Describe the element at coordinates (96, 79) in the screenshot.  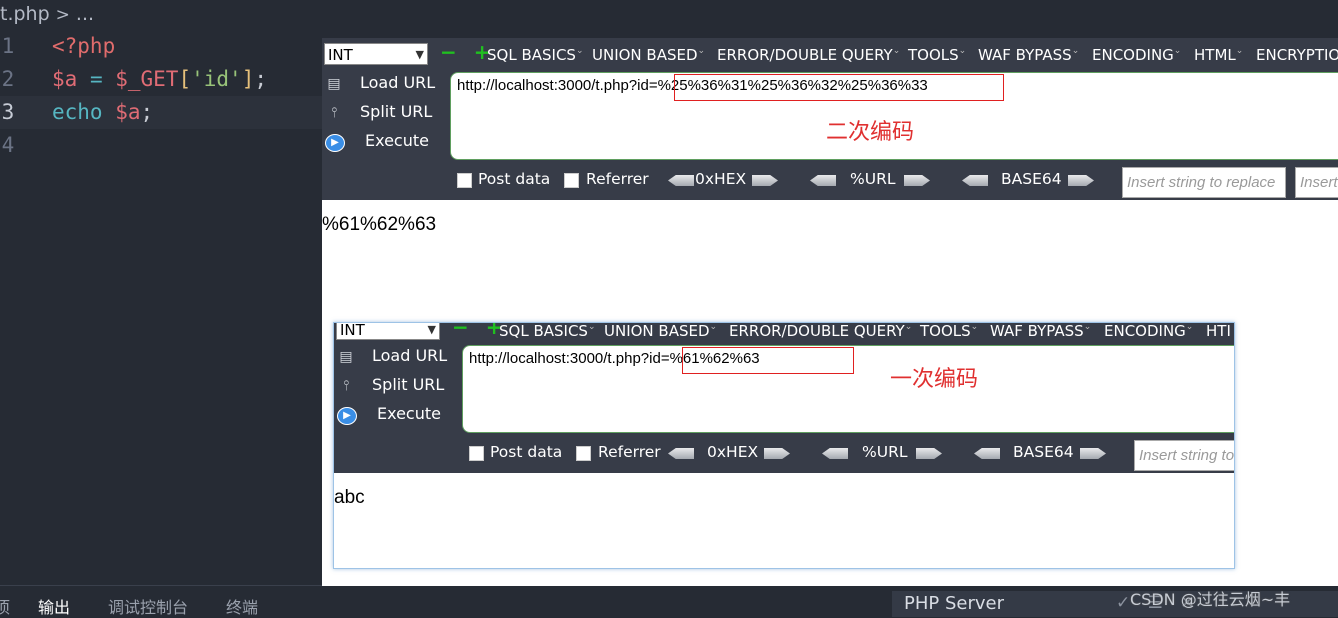
I see `code-token: =` at that location.